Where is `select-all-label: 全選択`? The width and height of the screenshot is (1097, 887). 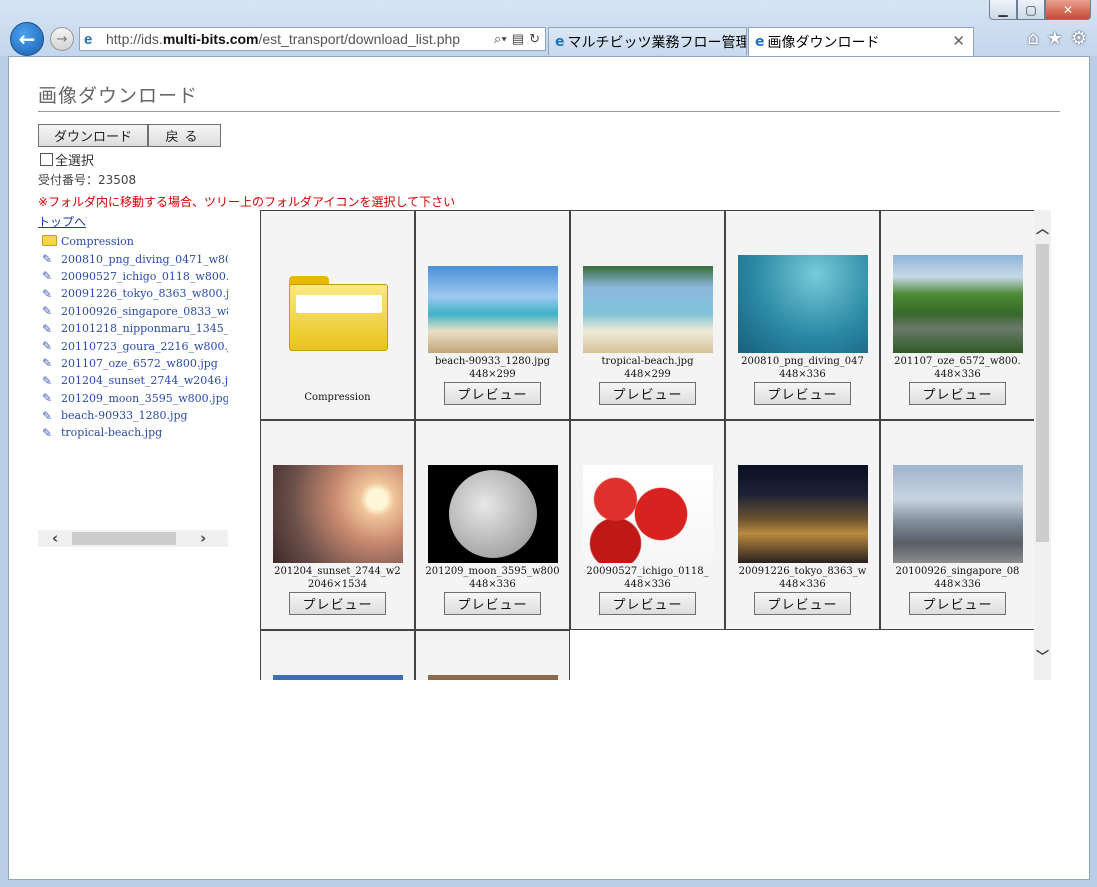
select-all-label: 全選択 is located at coordinates (75, 161).